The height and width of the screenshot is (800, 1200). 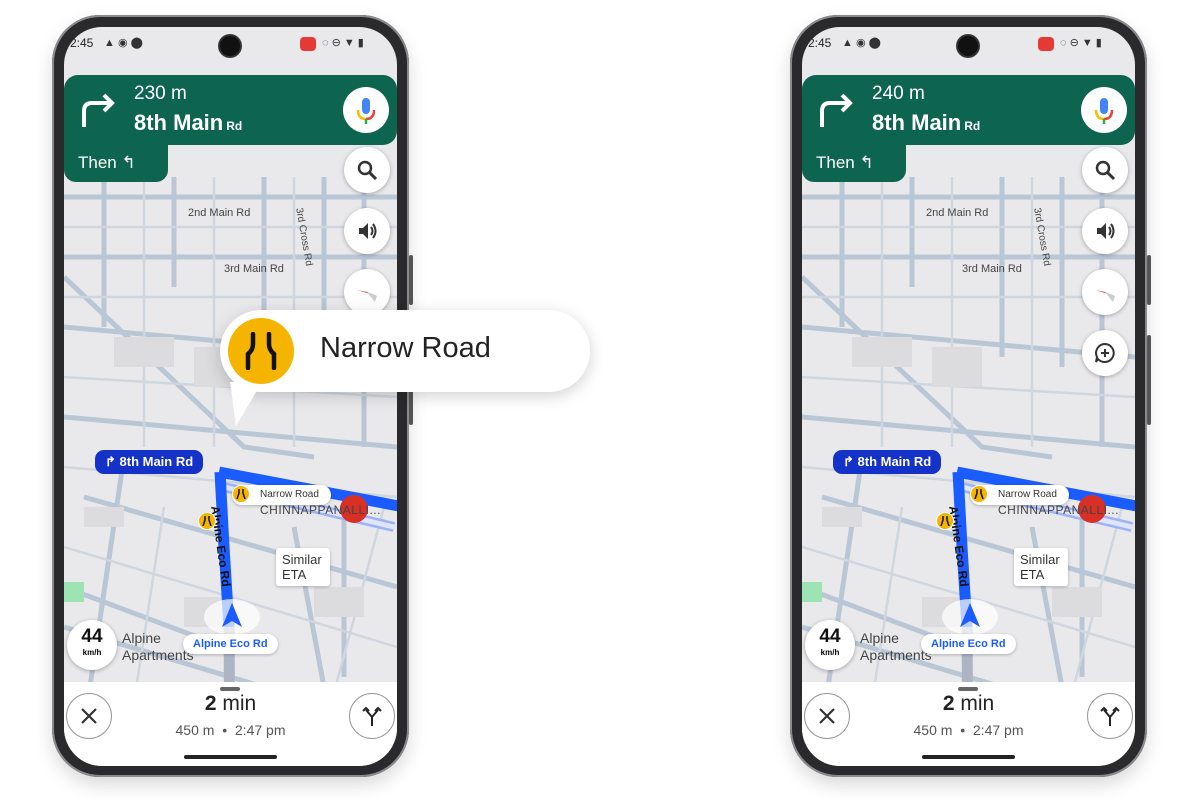 I want to click on volume-button, so click(x=1149, y=380).